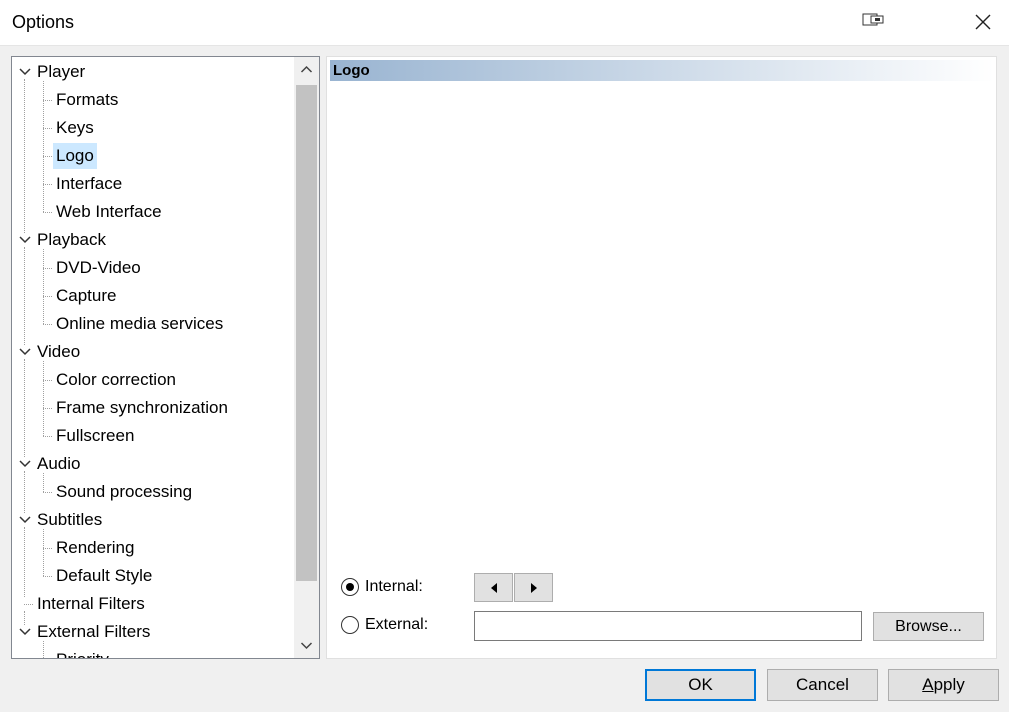 The height and width of the screenshot is (712, 1009). Describe the element at coordinates (306, 333) in the screenshot. I see `scroll-thumb` at that location.